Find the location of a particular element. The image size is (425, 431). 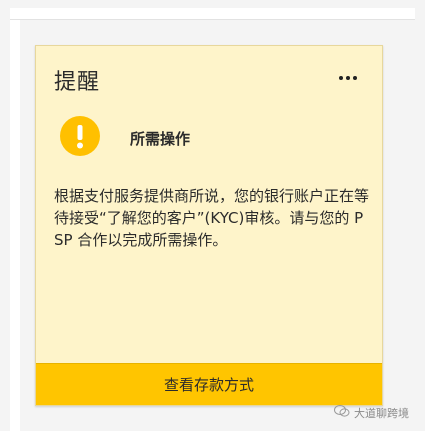

more-horizontal-icon is located at coordinates (348, 78).